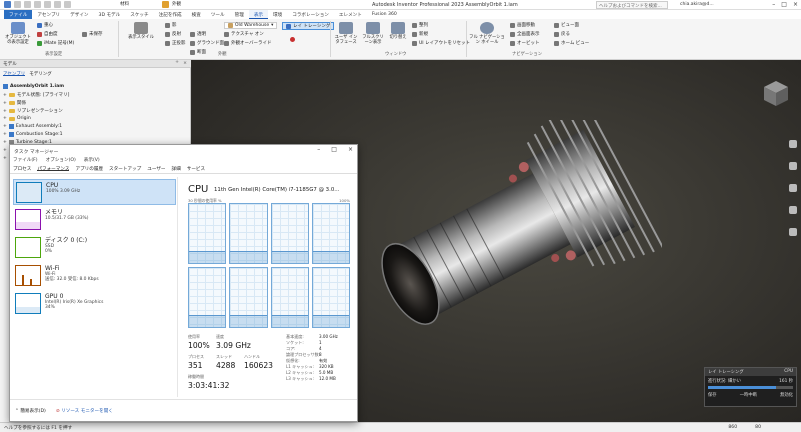 The height and width of the screenshot is (432, 801). What do you see at coordinates (175, 43) in the screenshot?
I see `orthographic-button: 正投影` at bounding box center [175, 43].